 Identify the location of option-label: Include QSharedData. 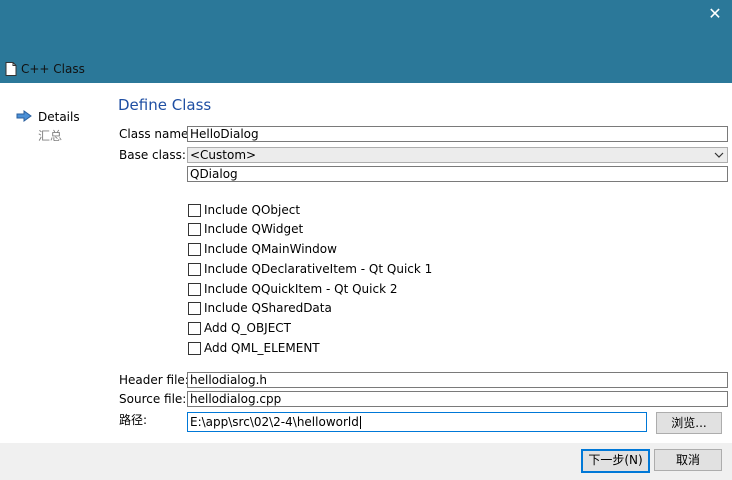
(268, 308).